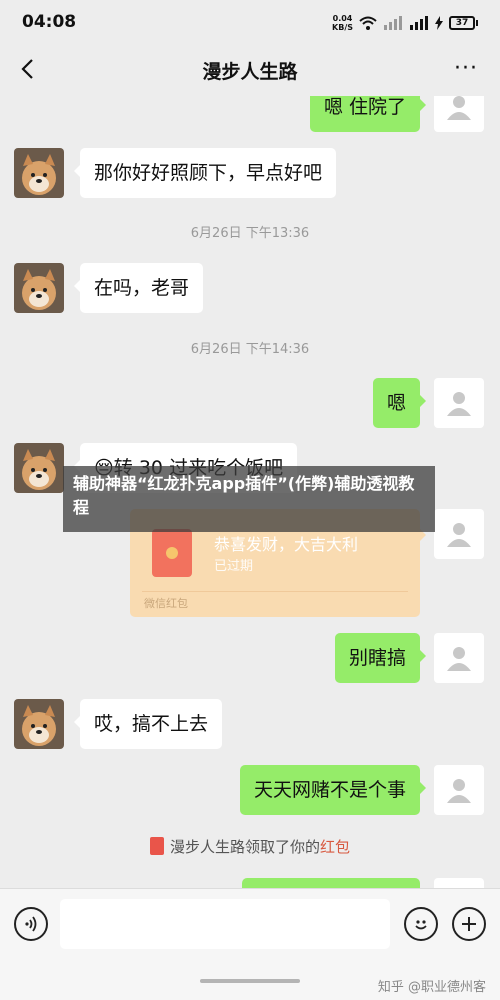  Describe the element at coordinates (250, 22) in the screenshot. I see `status-bar: 04:08 0.04 KB/S 37` at that location.